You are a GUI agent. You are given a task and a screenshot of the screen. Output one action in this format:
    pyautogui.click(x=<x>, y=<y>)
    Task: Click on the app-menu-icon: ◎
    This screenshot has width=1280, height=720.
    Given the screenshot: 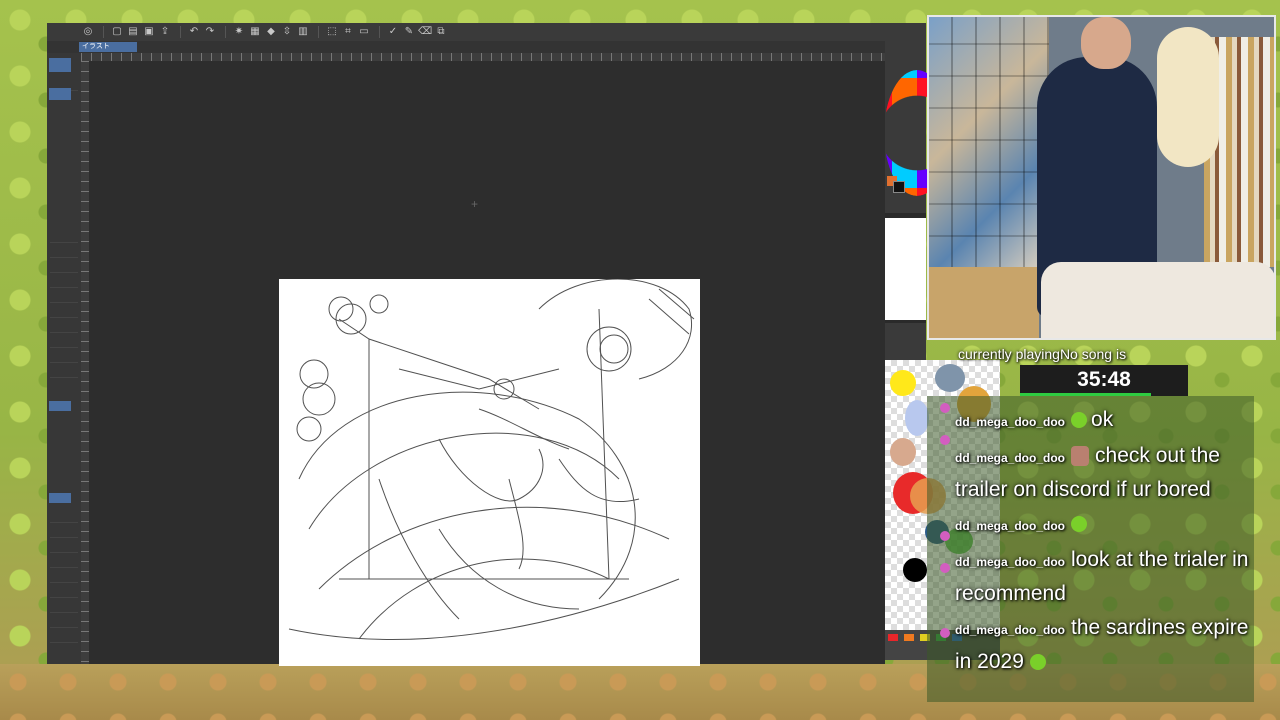 What is the action you would take?
    pyautogui.click(x=88, y=32)
    